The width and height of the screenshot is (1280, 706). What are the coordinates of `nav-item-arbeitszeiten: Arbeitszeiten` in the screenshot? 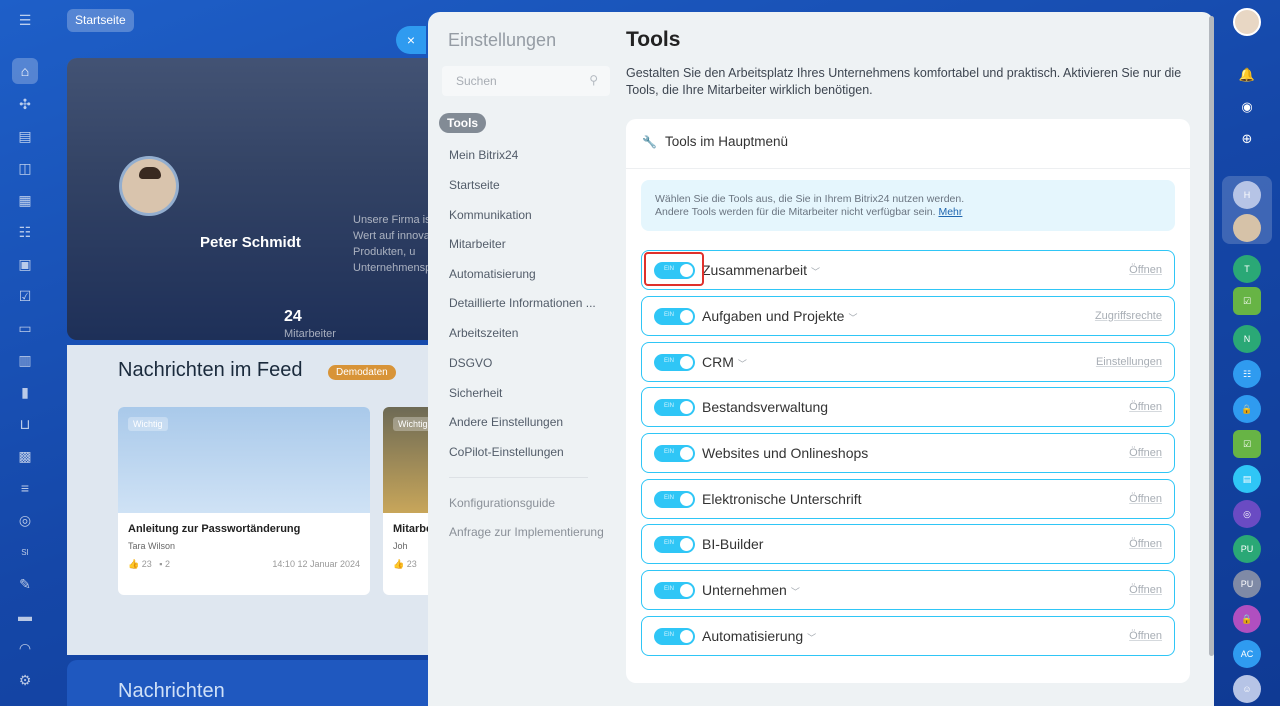 It's located at (483, 333).